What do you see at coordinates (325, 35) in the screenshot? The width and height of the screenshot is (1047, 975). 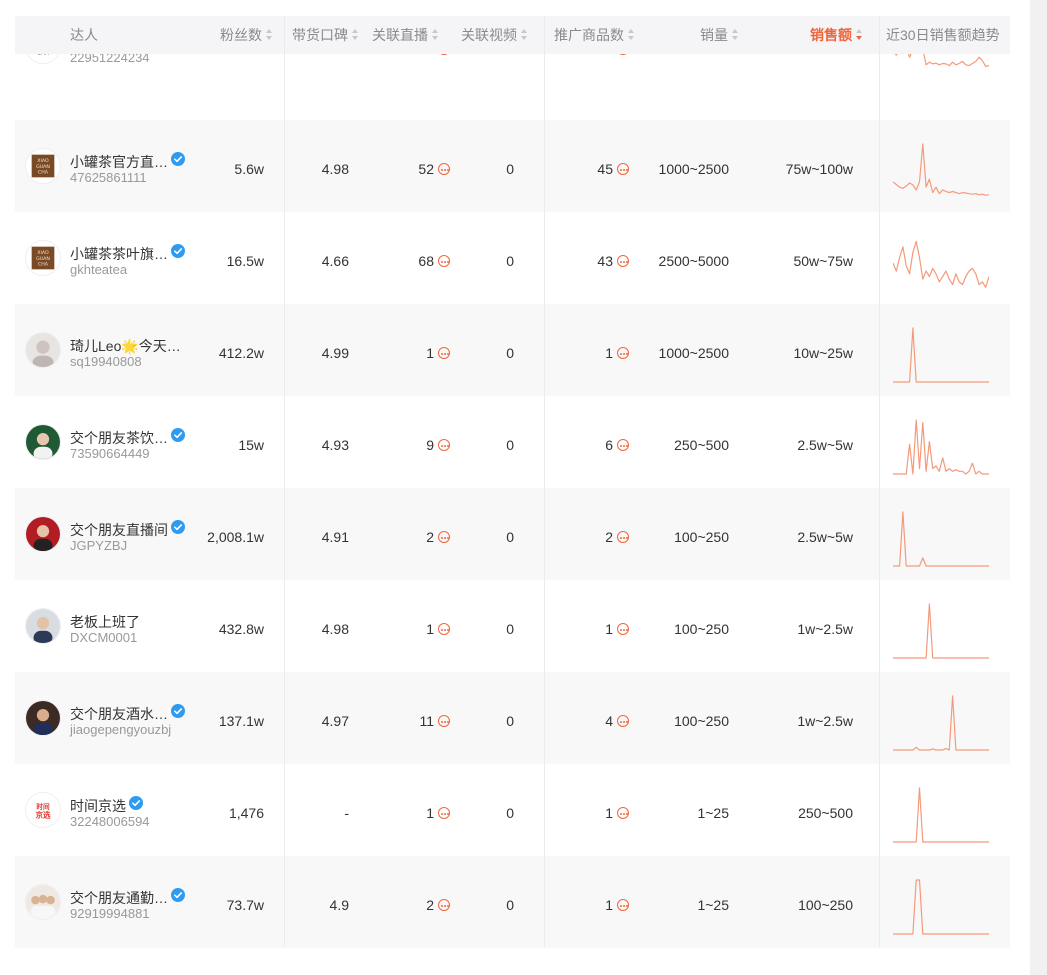 I see `col-reputation: 带货口碑` at bounding box center [325, 35].